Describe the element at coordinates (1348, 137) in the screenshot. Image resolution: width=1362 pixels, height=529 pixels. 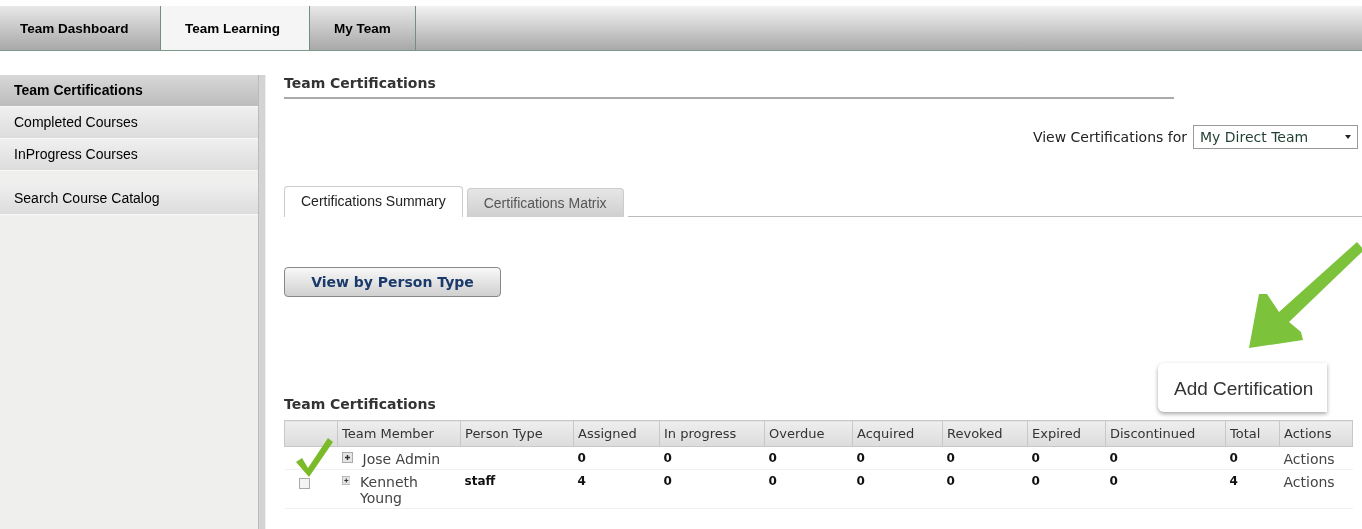
I see `caret-icon` at that location.